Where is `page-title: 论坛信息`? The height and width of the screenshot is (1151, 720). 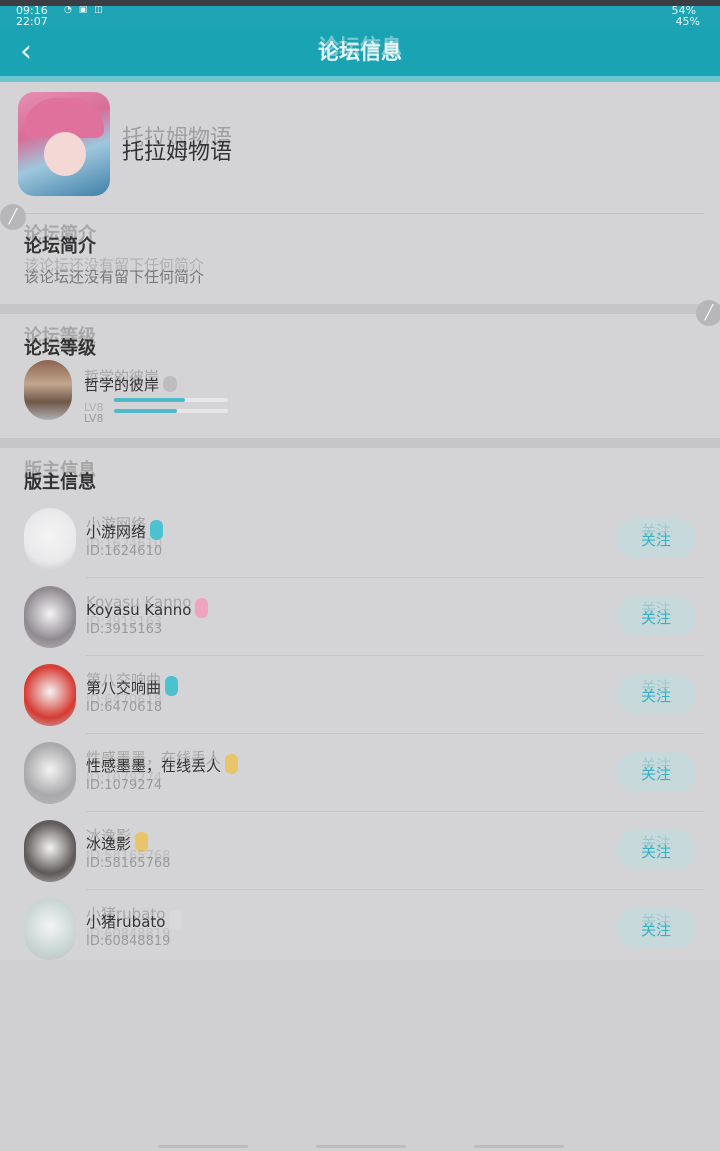
page-title: 论坛信息 is located at coordinates (360, 52).